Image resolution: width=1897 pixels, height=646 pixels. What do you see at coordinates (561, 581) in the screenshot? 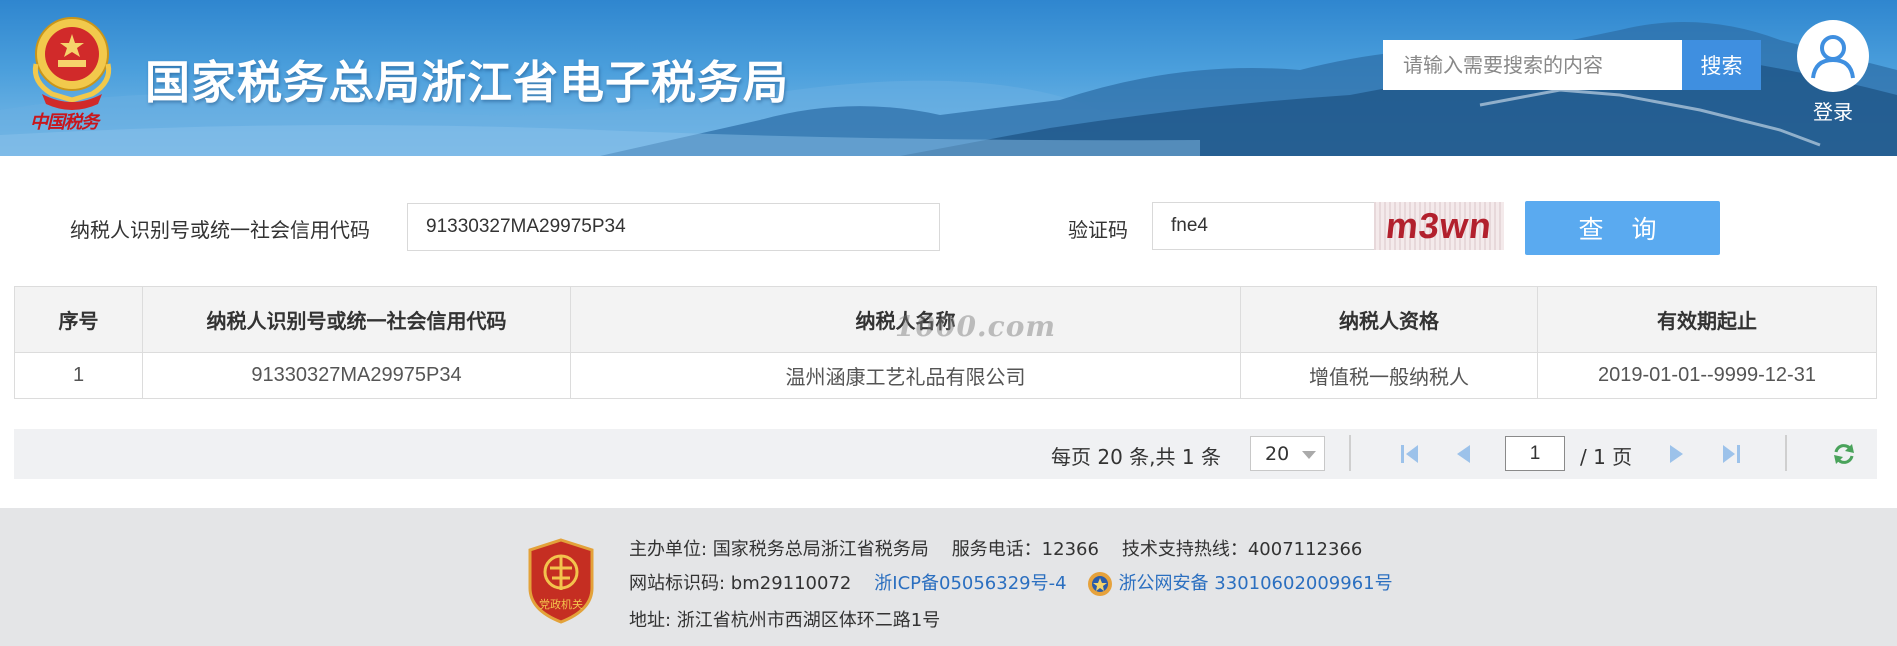
I see `party-government-badge: 党政机关` at bounding box center [561, 581].